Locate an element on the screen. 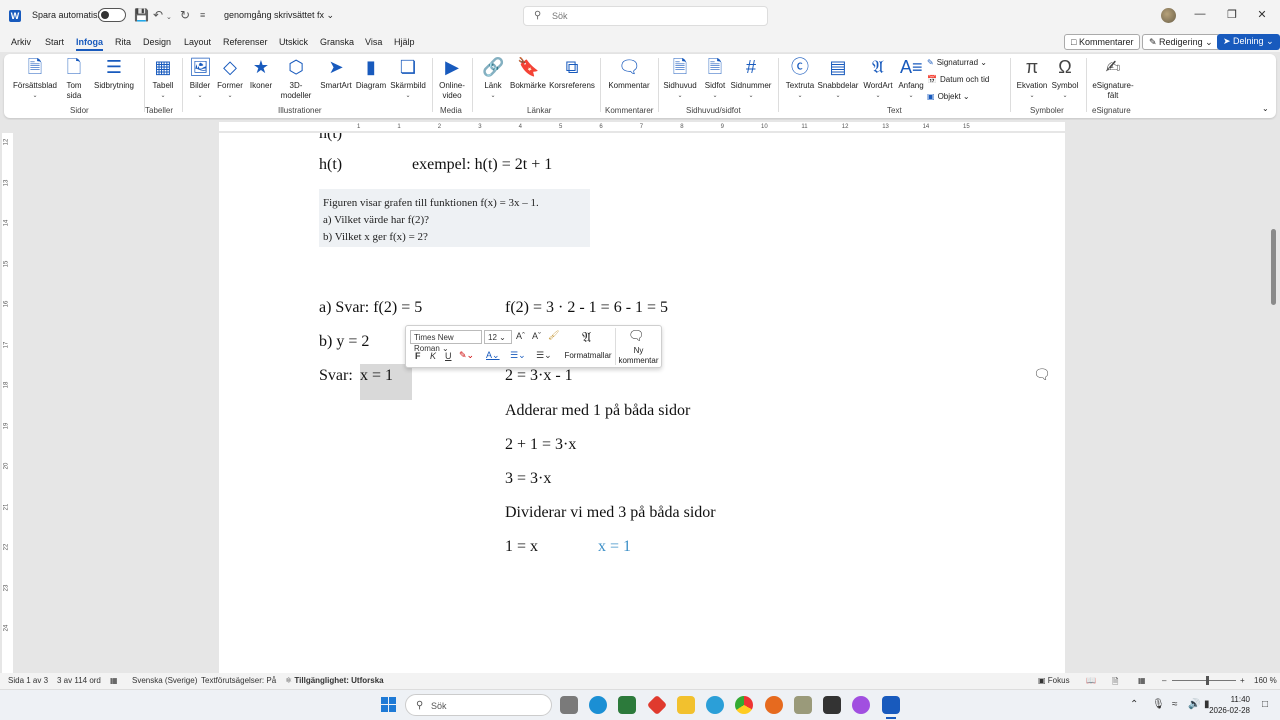  share-button: ➤ Delning ⌄ is located at coordinates (1248, 42).